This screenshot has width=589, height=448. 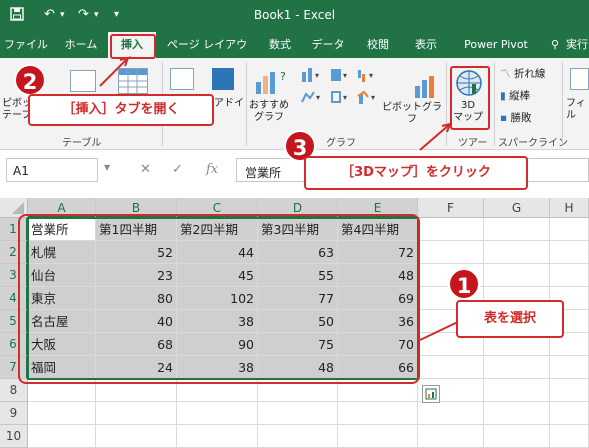 What do you see at coordinates (579, 79) in the screenshot?
I see `filter-icon` at bounding box center [579, 79].